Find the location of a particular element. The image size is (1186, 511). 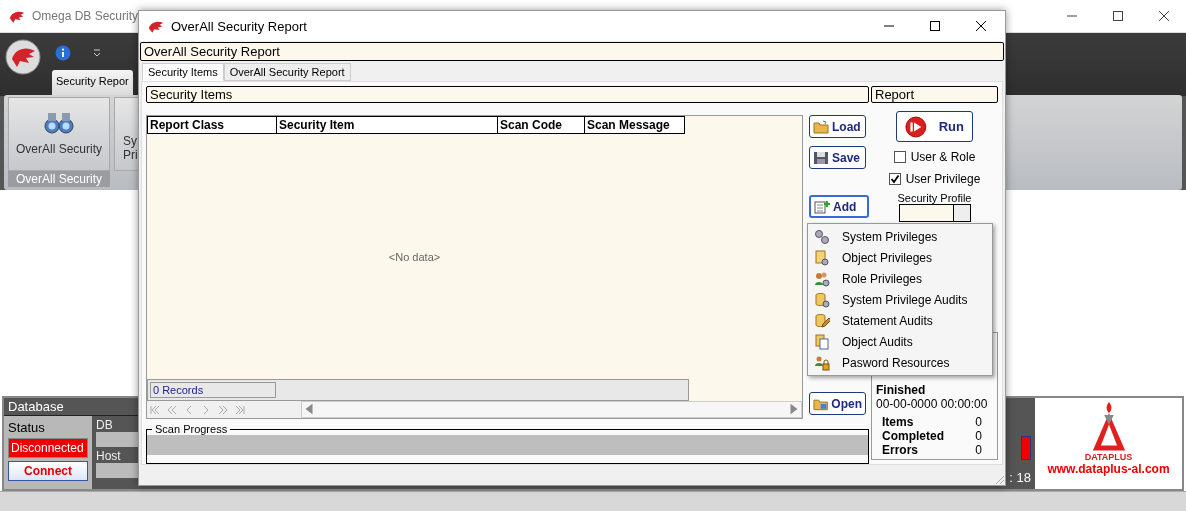

window-title: OverAll Security Report is located at coordinates (239, 26).